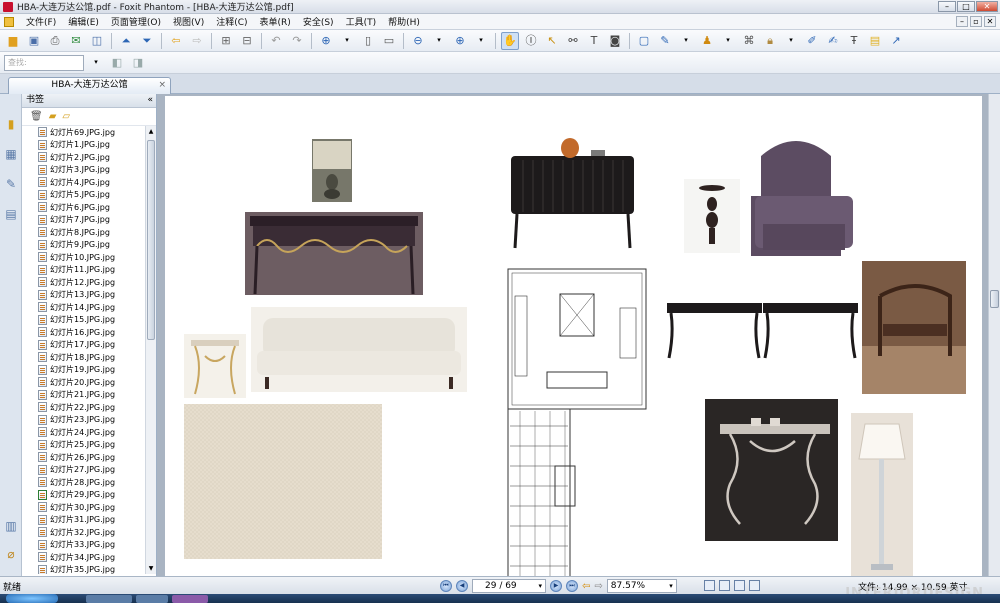 Image resolution: width=1000 pixels, height=603 pixels. What do you see at coordinates (138, 63) in the screenshot?
I see `find-next-icon: ◨` at bounding box center [138, 63].